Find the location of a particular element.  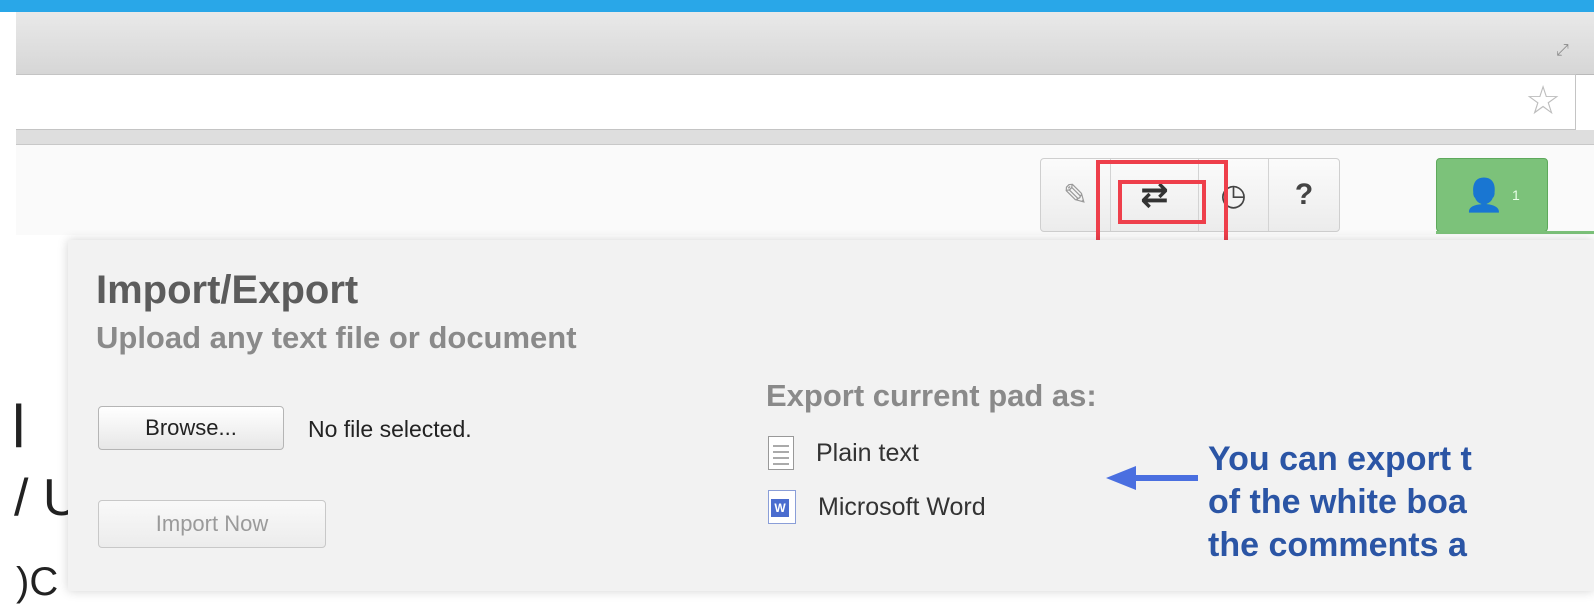

left-arrow-icon is located at coordinates (1152, 478).